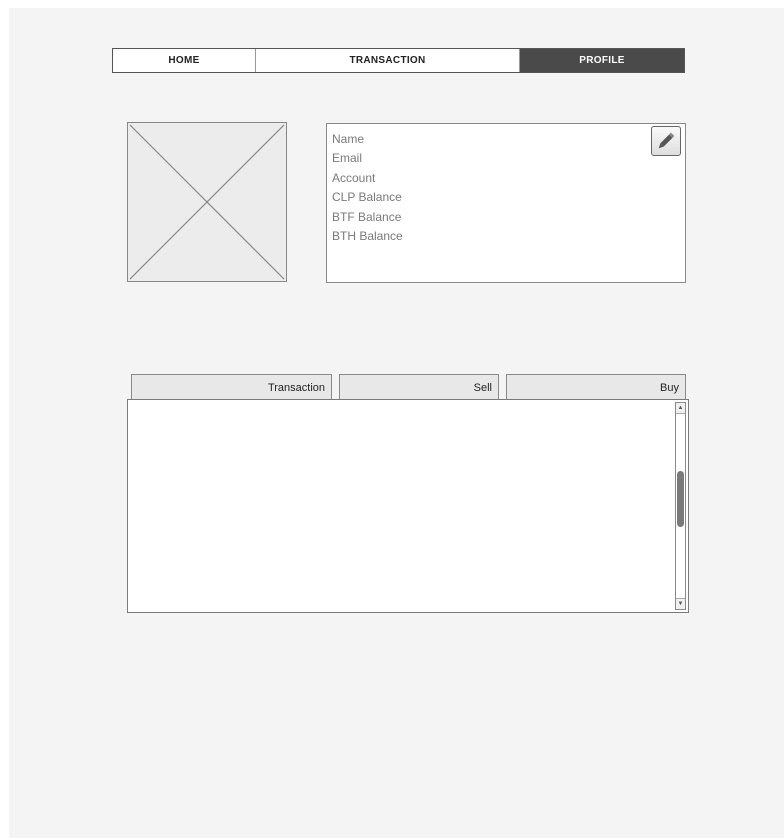 This screenshot has height=838, width=784. What do you see at coordinates (367, 216) in the screenshot?
I see `field-btf-balance: BTF Balance` at bounding box center [367, 216].